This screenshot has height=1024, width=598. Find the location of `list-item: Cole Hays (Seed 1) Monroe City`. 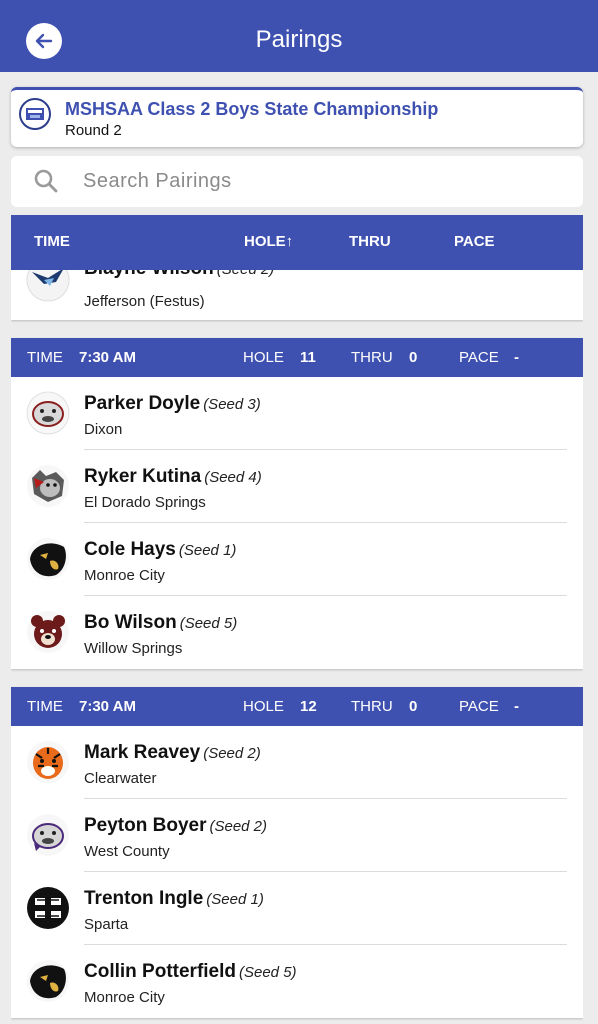

list-item: Cole Hays (Seed 1) Monroe City is located at coordinates (297, 559).